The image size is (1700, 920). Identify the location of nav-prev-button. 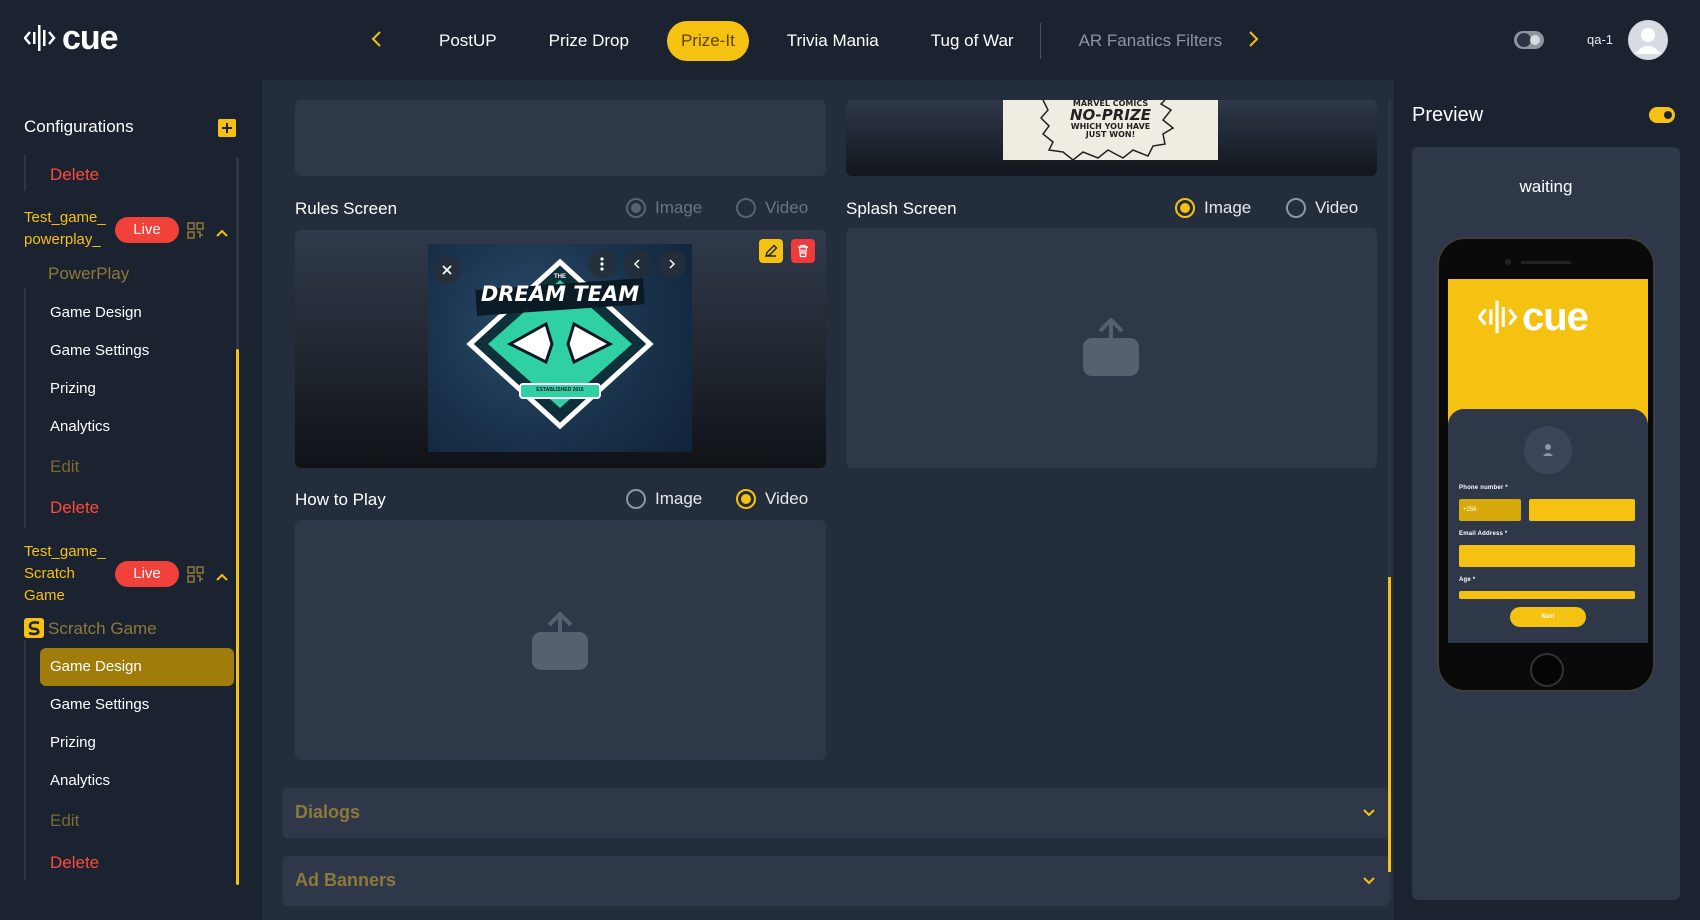
(376, 39).